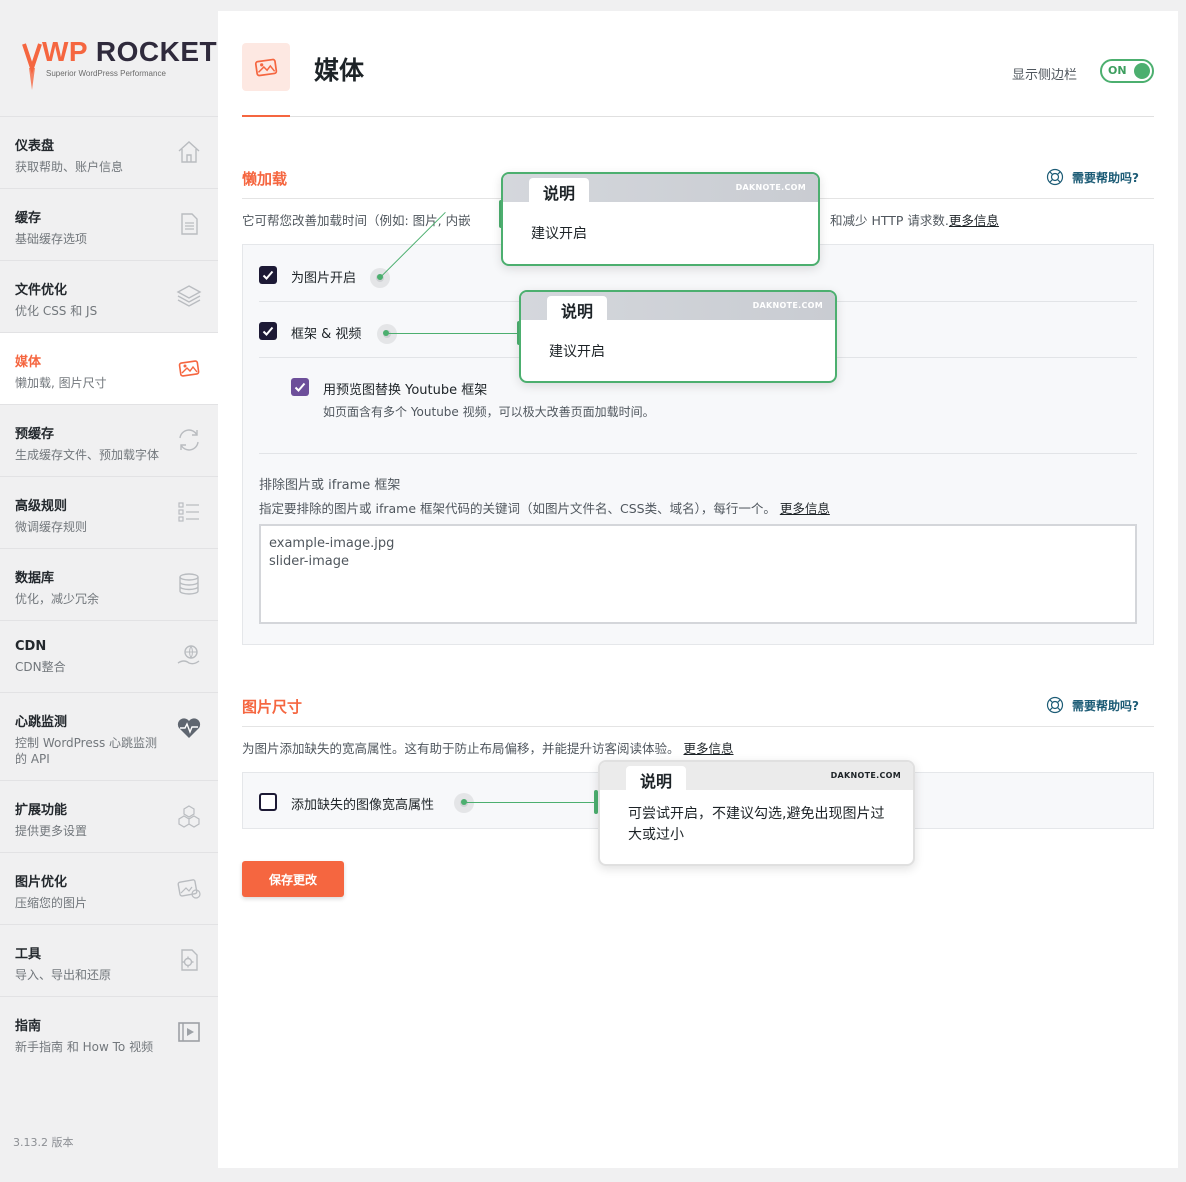 The height and width of the screenshot is (1182, 1186). Describe the element at coordinates (698, 116) in the screenshot. I see `header-divider` at that location.